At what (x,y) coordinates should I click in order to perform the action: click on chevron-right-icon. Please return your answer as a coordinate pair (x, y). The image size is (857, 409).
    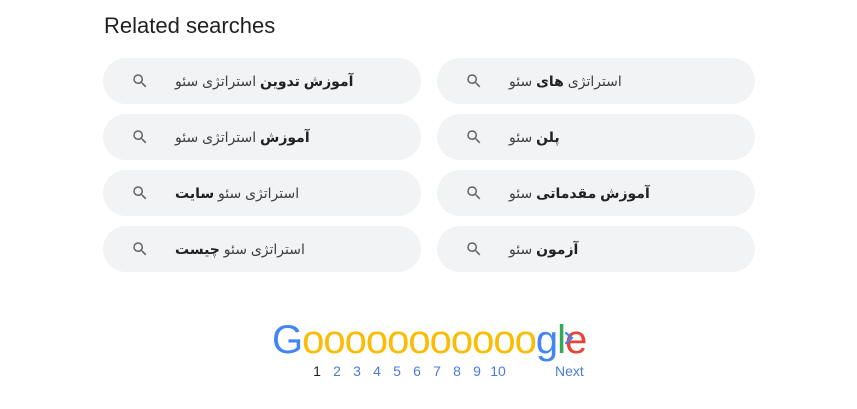
    Looking at the image, I should click on (570, 338).